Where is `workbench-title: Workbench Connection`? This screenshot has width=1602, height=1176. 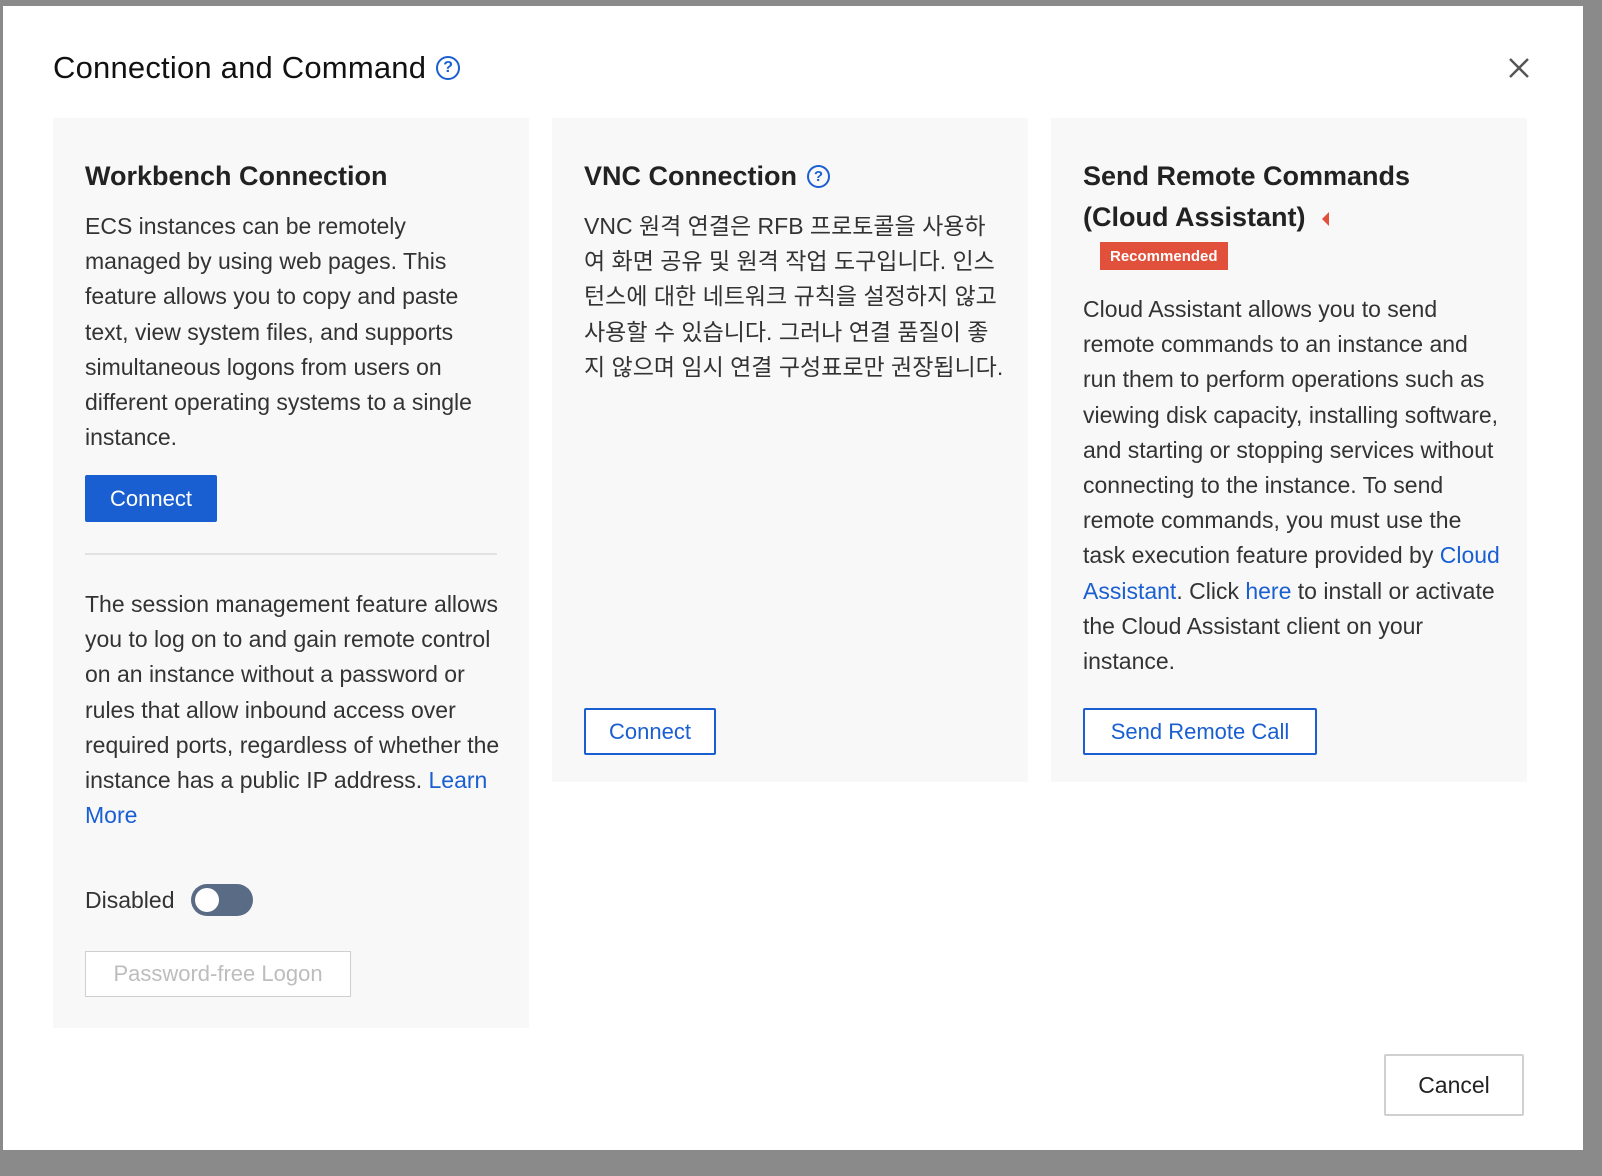 workbench-title: Workbench Connection is located at coordinates (236, 176).